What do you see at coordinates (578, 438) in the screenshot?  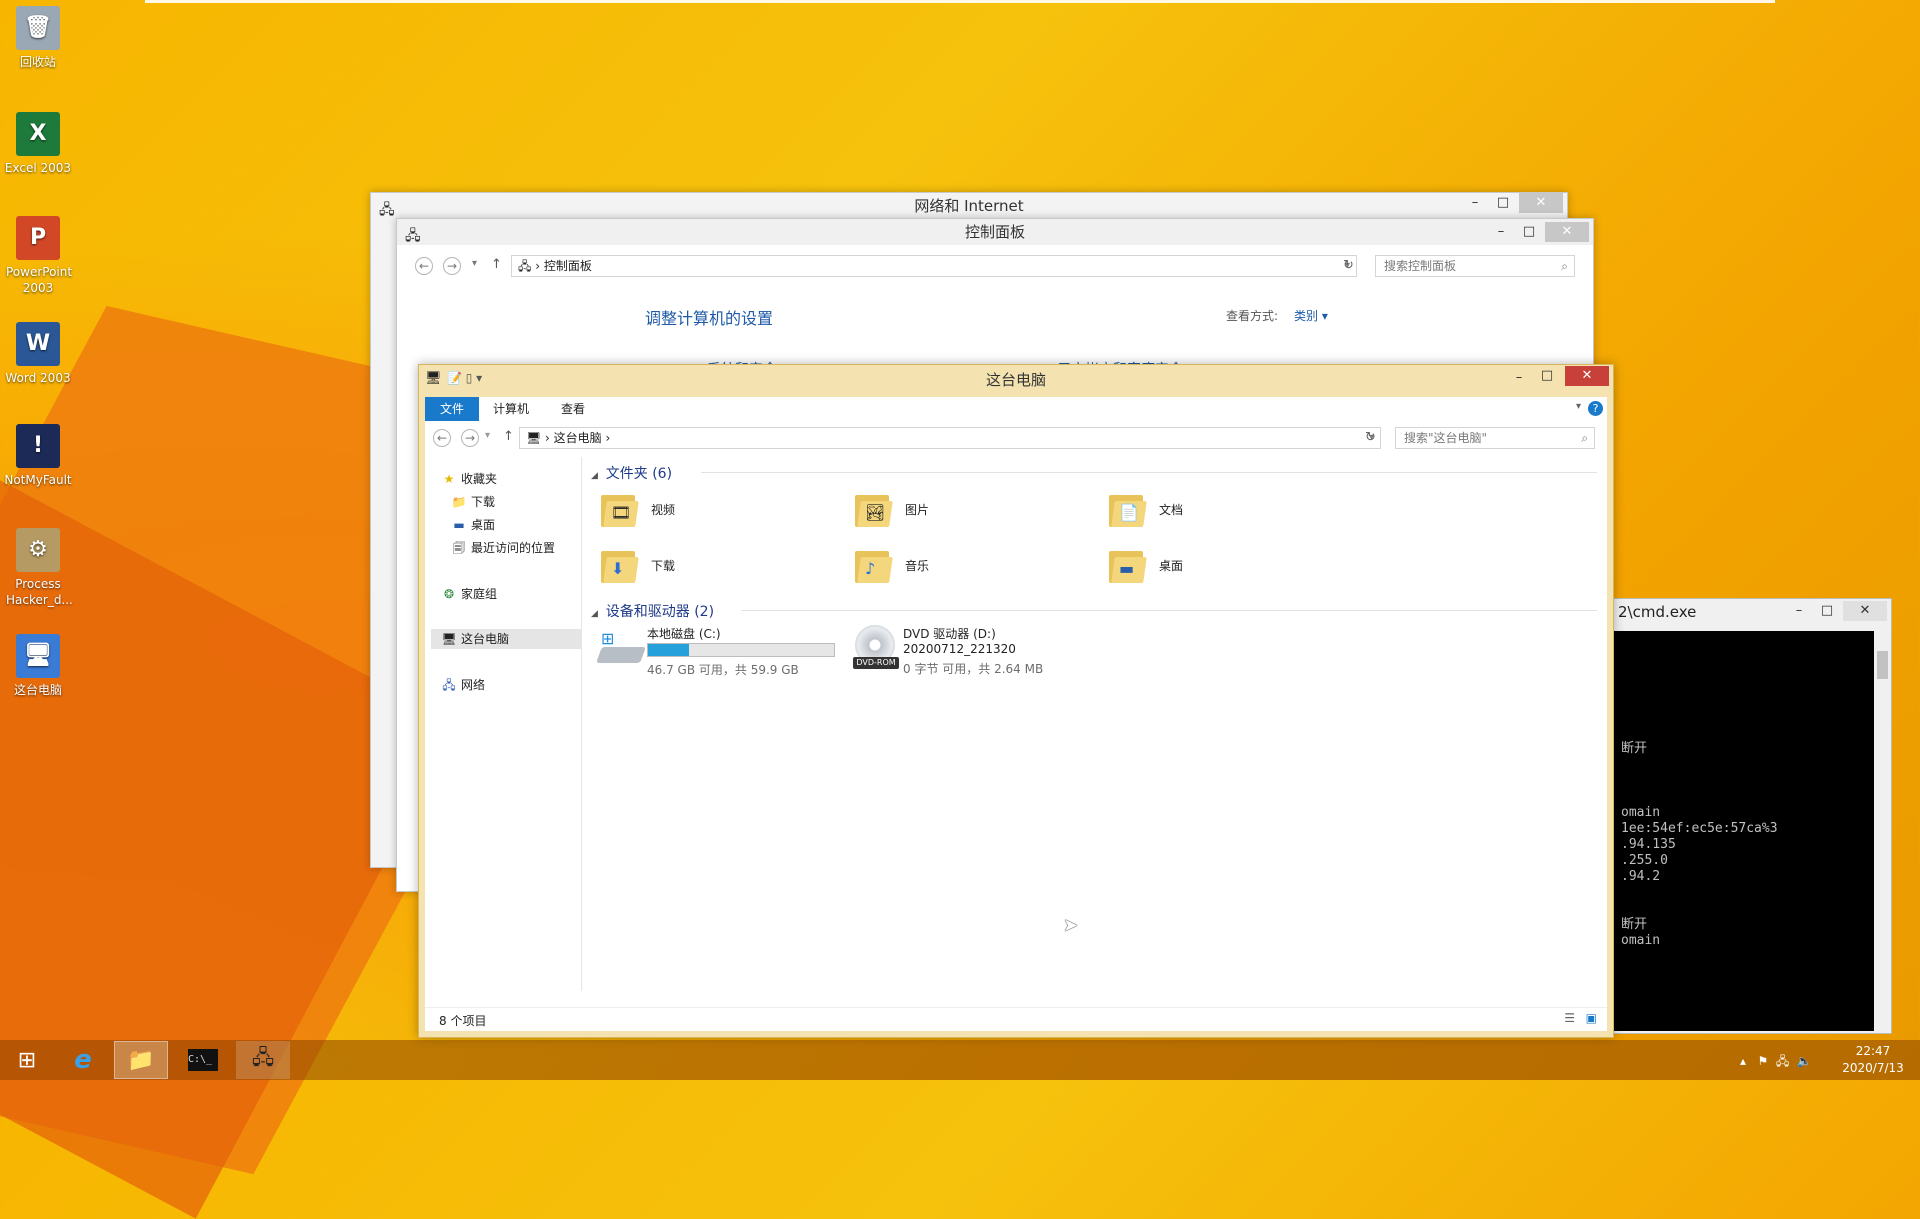 I see `breadcrumb: 这台电脑` at bounding box center [578, 438].